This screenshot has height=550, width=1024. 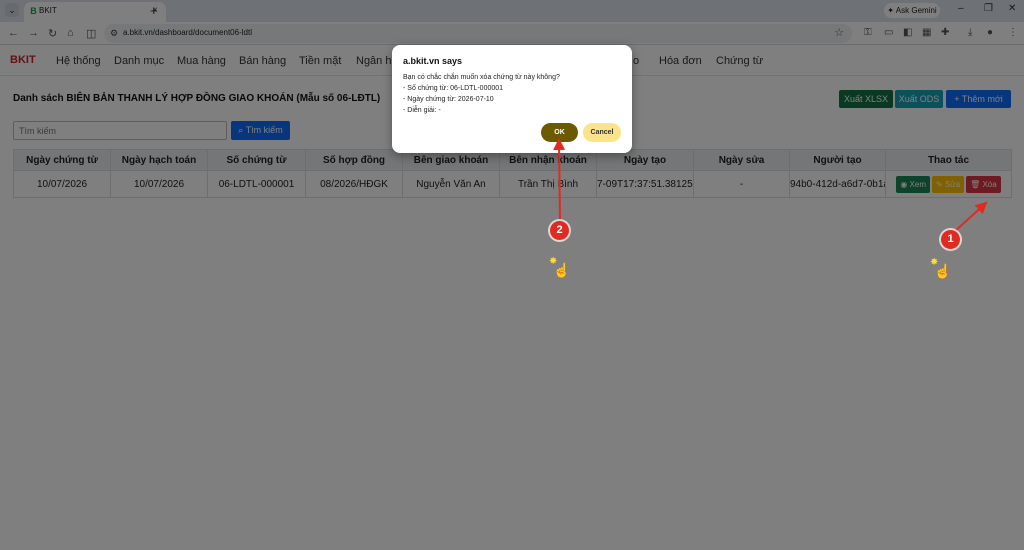 I want to click on step-marker-1: 1, so click(x=950, y=239).